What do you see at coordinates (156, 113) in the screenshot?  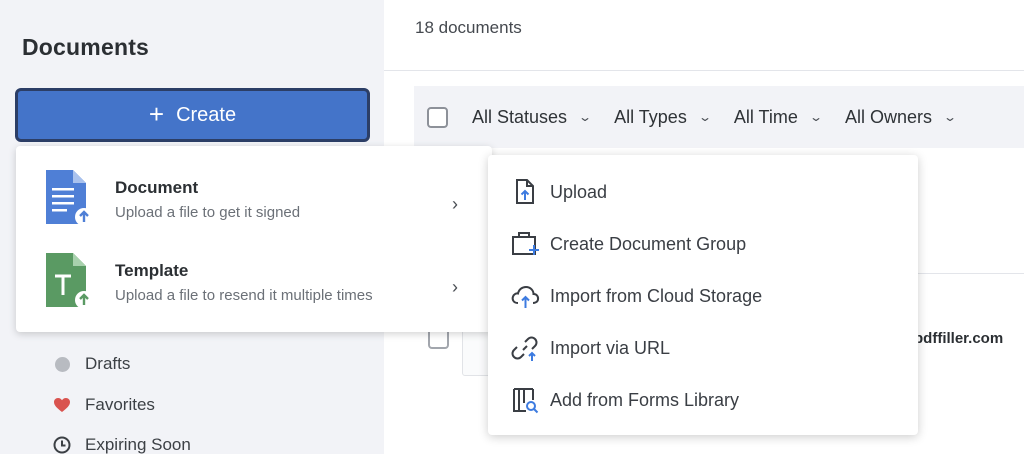 I see `plus-icon: +` at bounding box center [156, 113].